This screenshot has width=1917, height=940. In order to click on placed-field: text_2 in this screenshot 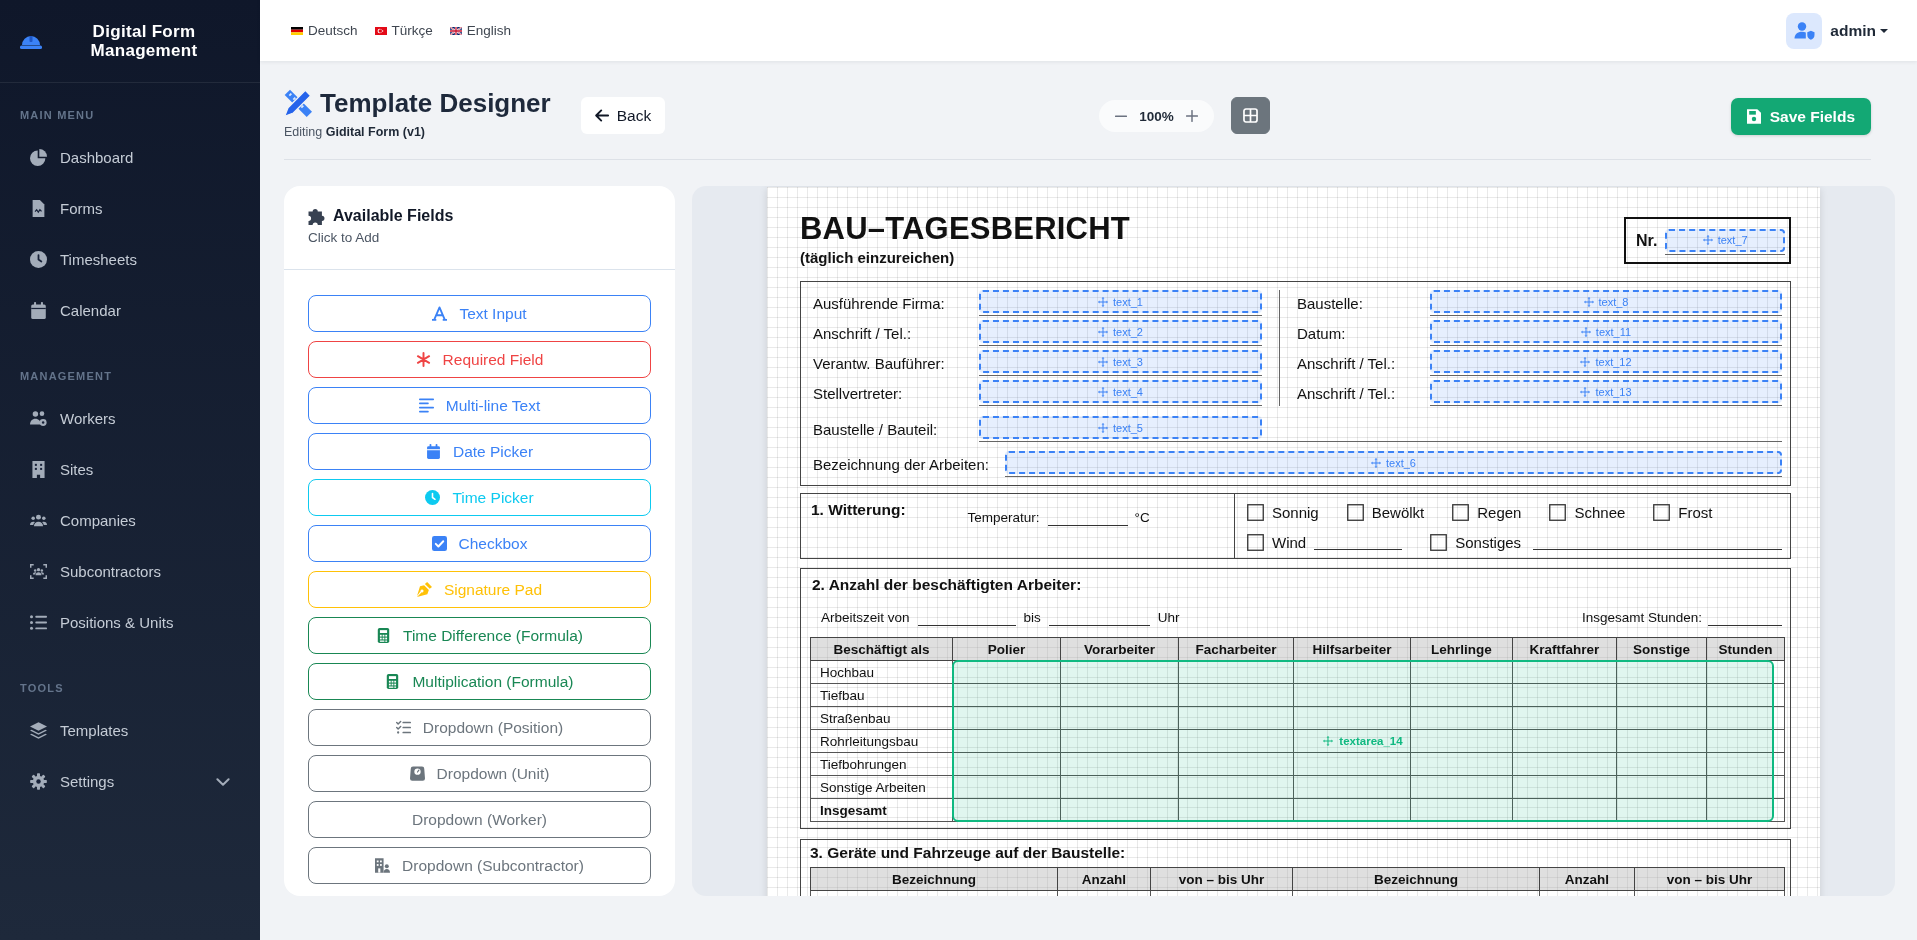, I will do `click(1120, 331)`.